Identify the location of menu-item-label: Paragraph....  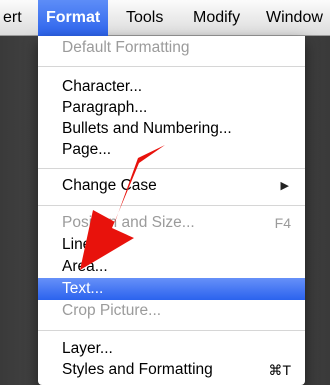
(105, 107).